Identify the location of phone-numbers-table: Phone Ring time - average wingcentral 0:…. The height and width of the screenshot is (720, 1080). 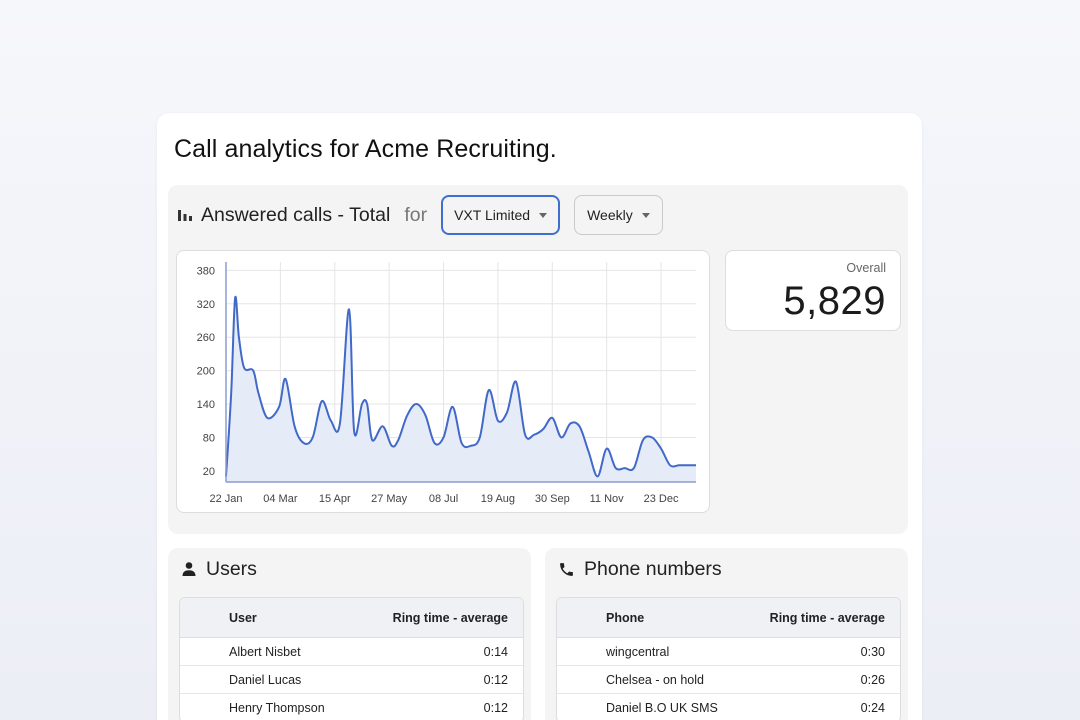
(728, 658).